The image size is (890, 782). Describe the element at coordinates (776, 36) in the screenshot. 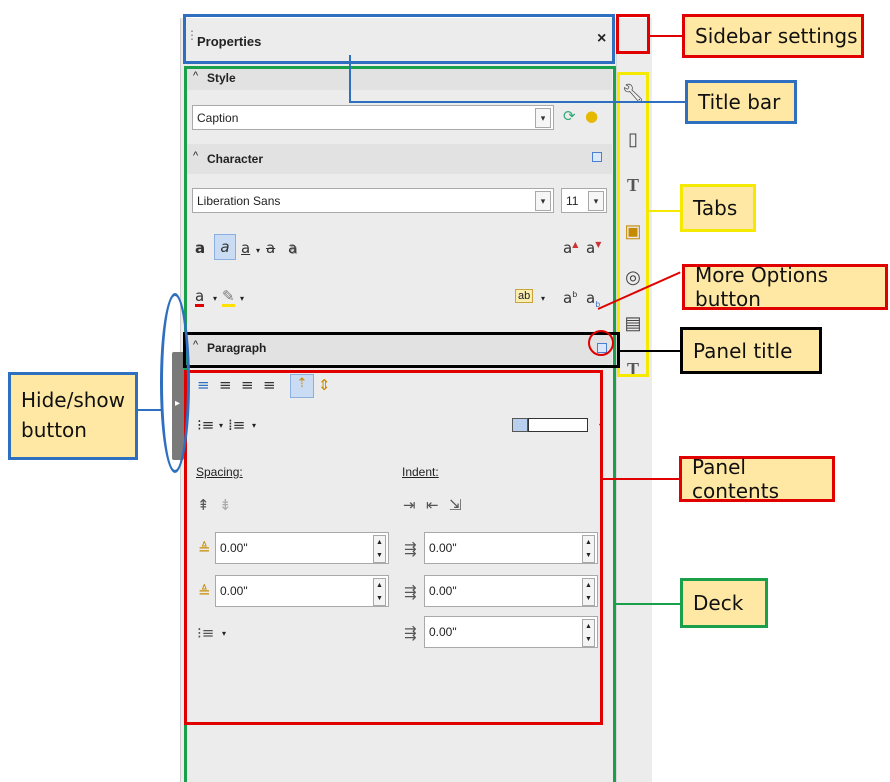

I see `callout-sidebar-settings-text: Sidebar settings` at that location.